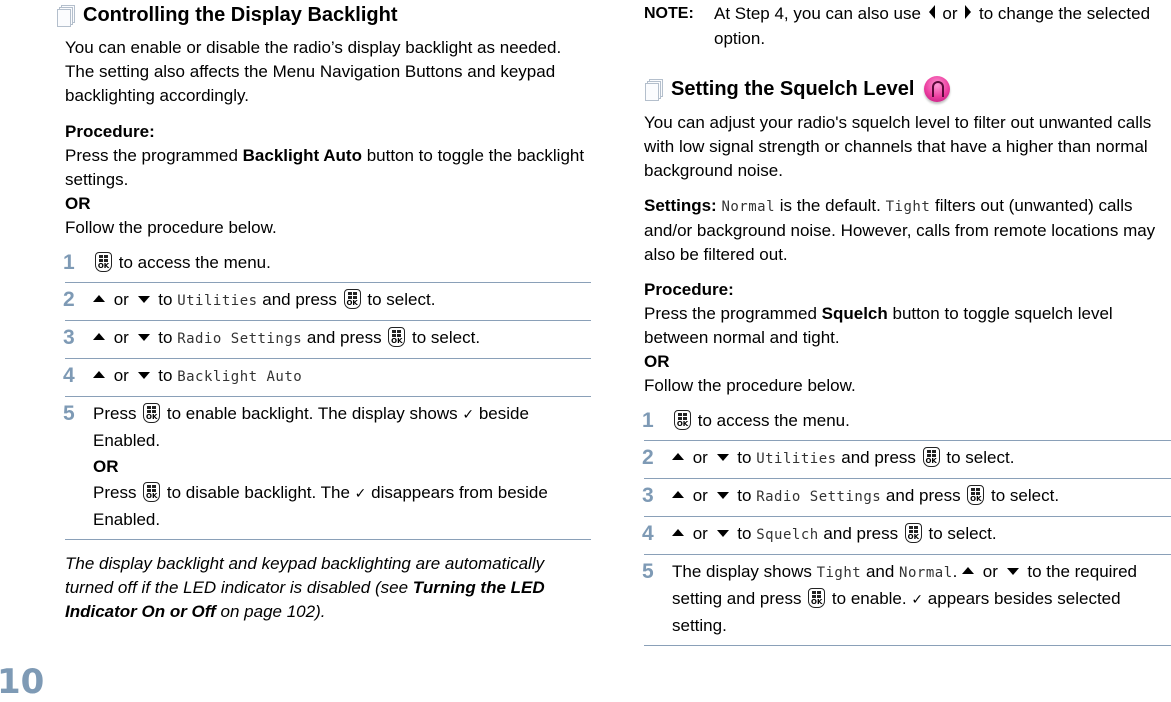 Image resolution: width=1171 pixels, height=702 pixels. What do you see at coordinates (240, 377) in the screenshot?
I see `menu-item-backlight-auto: Backlight Auto` at bounding box center [240, 377].